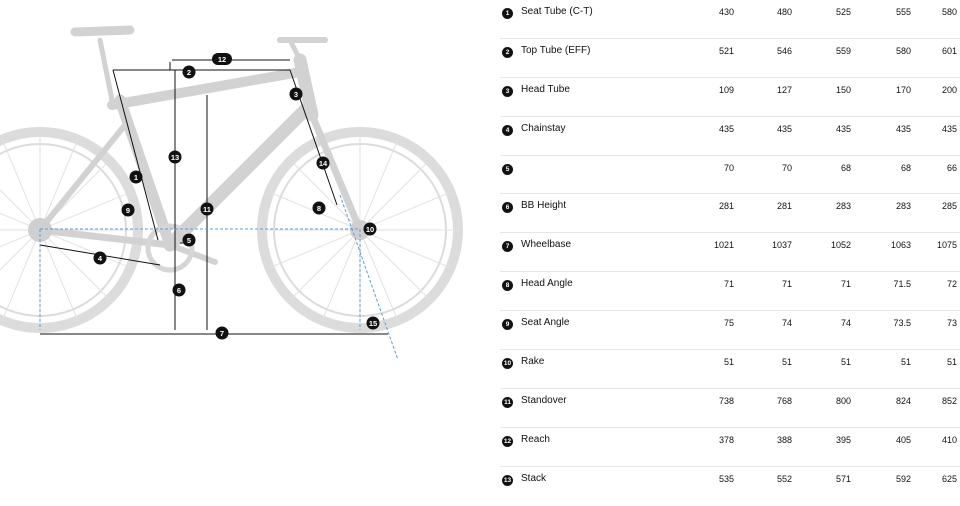 The height and width of the screenshot is (506, 960). Describe the element at coordinates (784, 50) in the screenshot. I see `size-value: 546` at that location.